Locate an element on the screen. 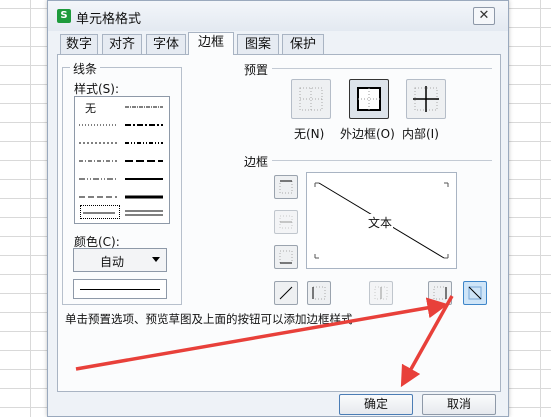 The height and width of the screenshot is (417, 551). border-bottom-icon is located at coordinates (286, 257).